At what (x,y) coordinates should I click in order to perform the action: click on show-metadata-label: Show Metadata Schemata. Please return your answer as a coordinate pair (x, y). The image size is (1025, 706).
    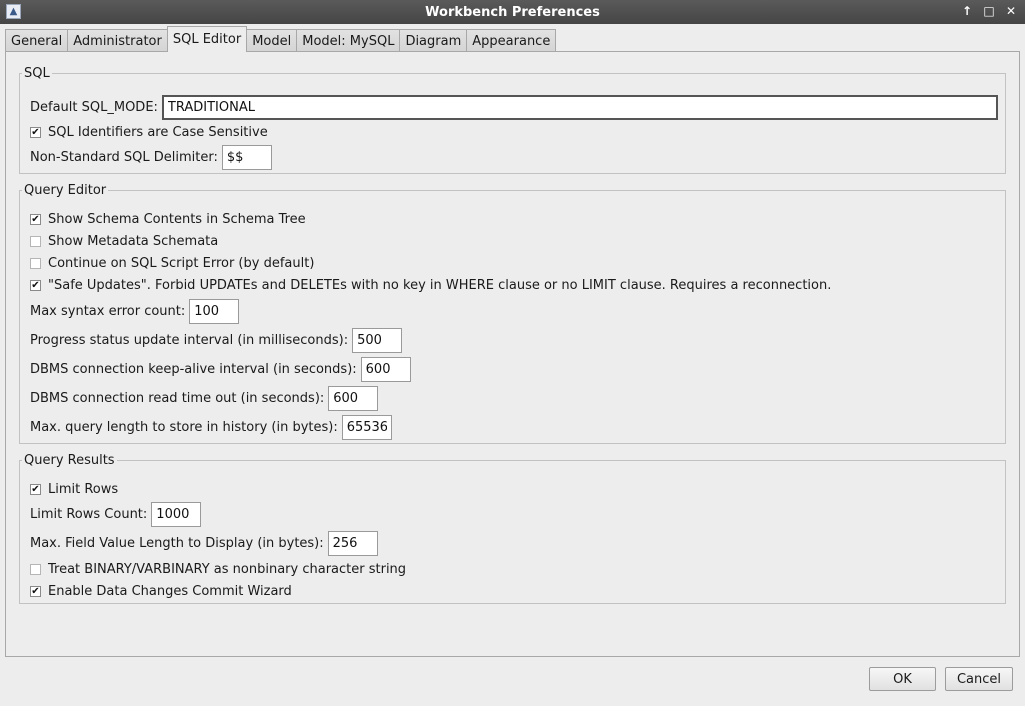
    Looking at the image, I should click on (133, 241).